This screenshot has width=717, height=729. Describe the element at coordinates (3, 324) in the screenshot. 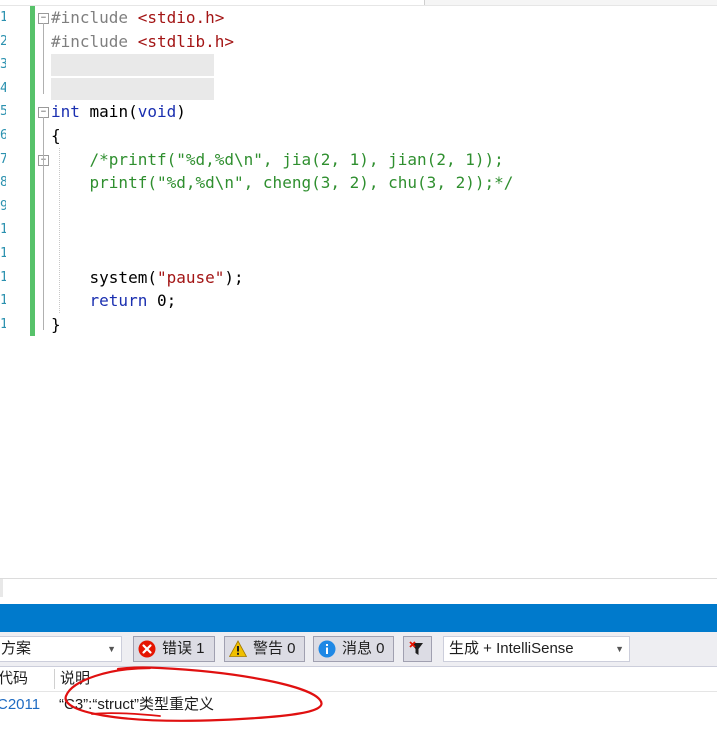

I see `line-number: 14` at that location.